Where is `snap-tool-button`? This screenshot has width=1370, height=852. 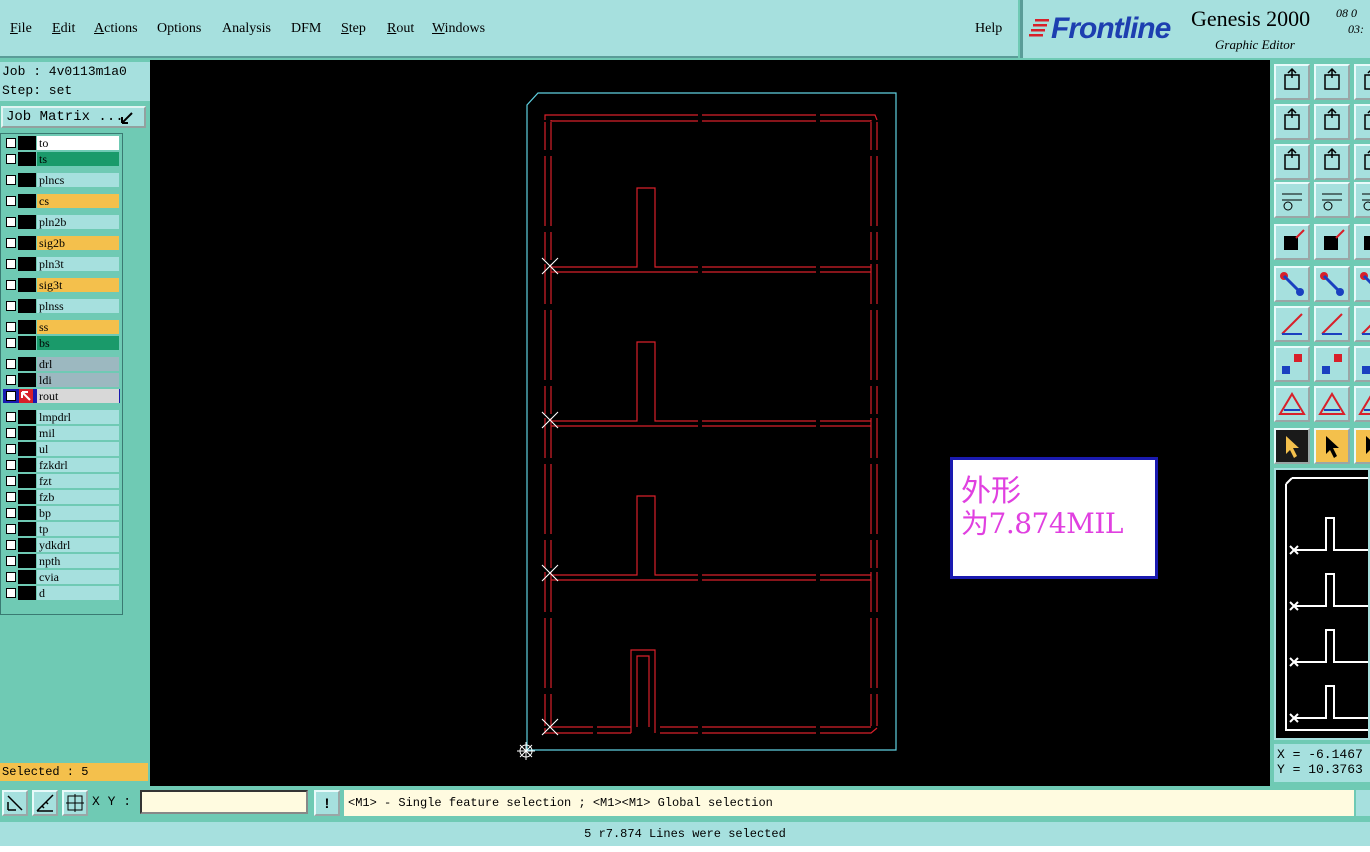 snap-tool-button is located at coordinates (1292, 200).